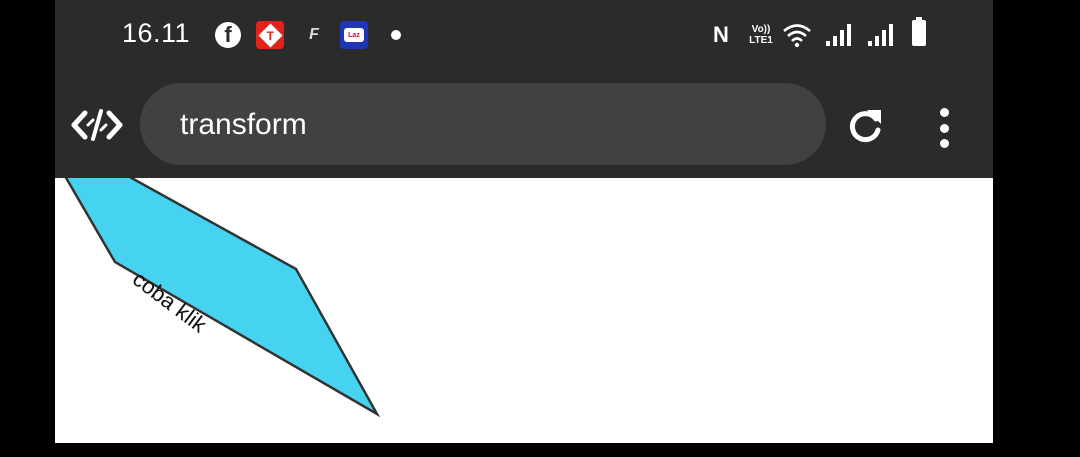 The width and height of the screenshot is (1080, 457). I want to click on facebook-icon: f, so click(228, 35).